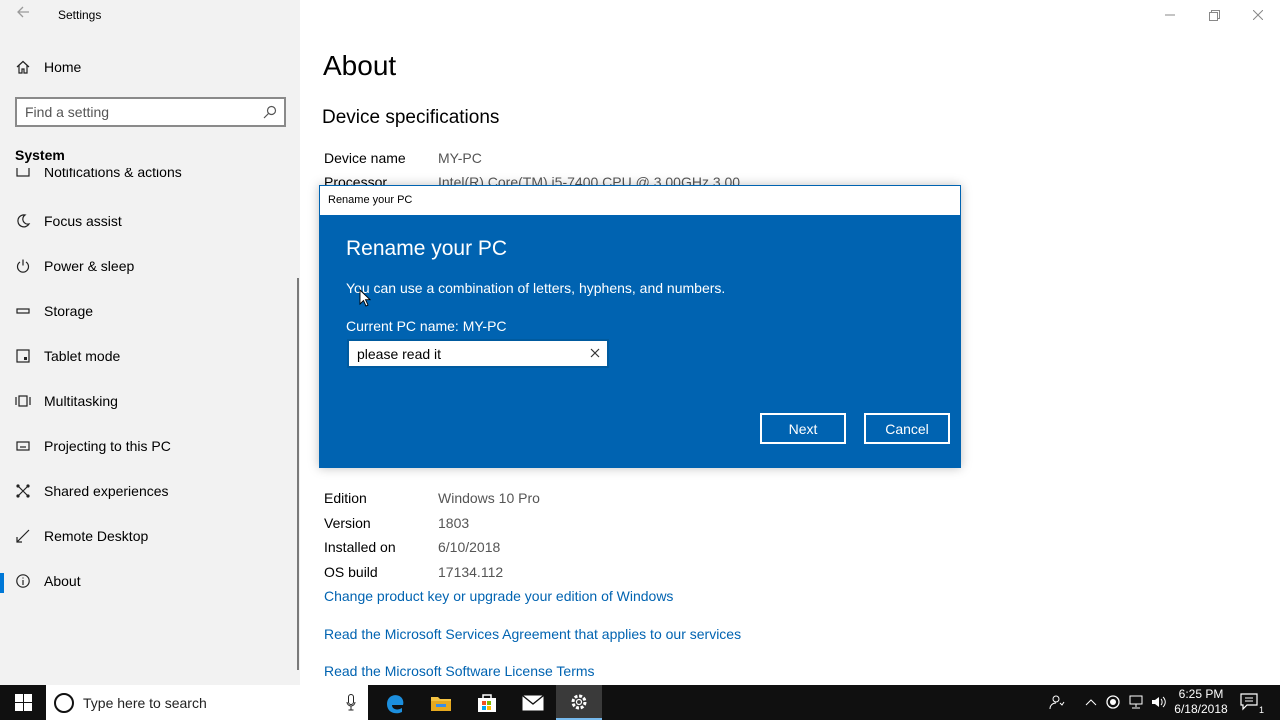  What do you see at coordinates (64, 703) in the screenshot?
I see `cortana-icon` at bounding box center [64, 703].